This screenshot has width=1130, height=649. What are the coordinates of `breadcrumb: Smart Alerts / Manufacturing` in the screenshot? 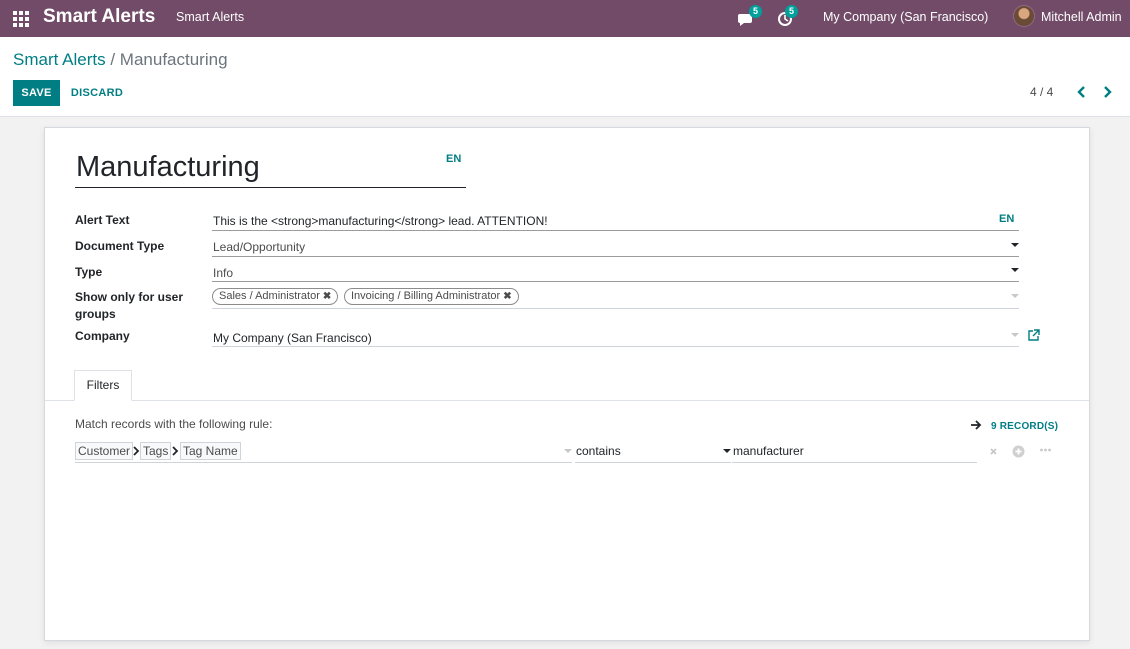 It's located at (120, 60).